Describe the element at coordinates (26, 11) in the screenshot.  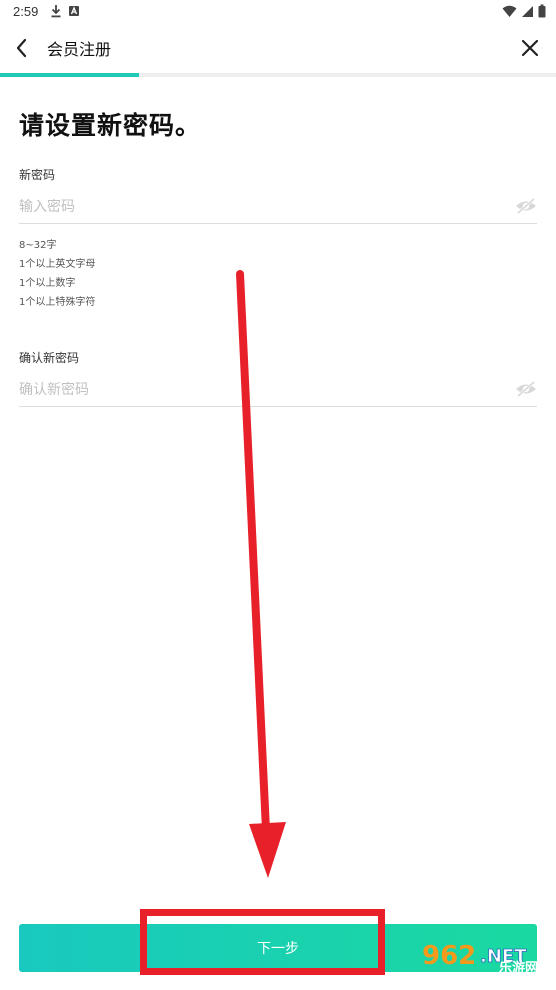
I see `status-time: 2:59` at that location.